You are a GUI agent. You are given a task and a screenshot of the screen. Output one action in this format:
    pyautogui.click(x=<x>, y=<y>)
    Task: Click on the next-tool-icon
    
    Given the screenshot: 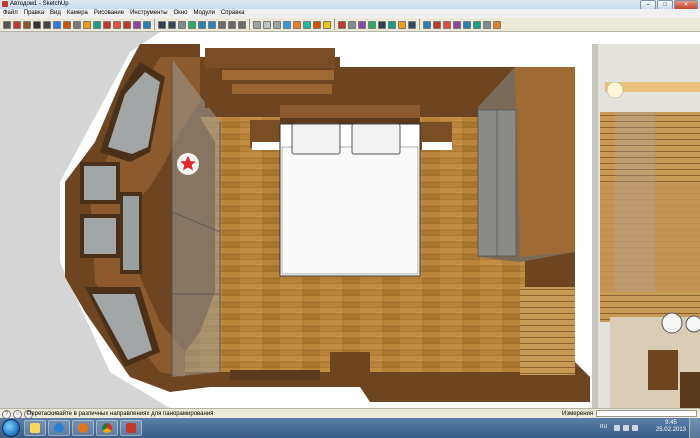 What is the action you would take?
    pyautogui.click(x=212, y=24)
    